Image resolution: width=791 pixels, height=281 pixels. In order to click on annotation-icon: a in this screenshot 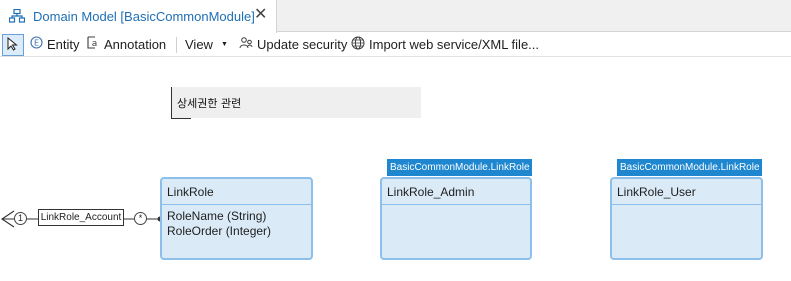, I will do `click(93, 44)`.